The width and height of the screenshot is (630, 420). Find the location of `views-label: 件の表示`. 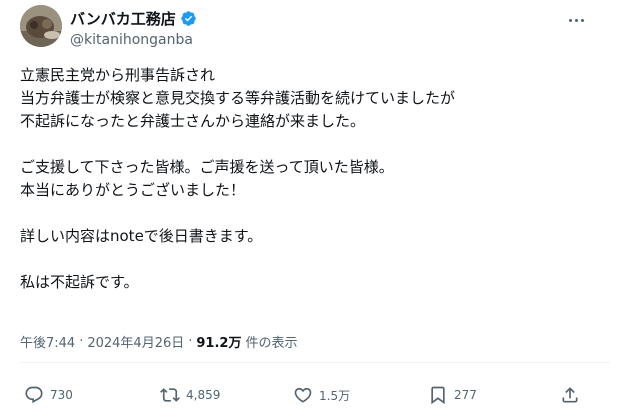

views-label: 件の表示 is located at coordinates (271, 343).